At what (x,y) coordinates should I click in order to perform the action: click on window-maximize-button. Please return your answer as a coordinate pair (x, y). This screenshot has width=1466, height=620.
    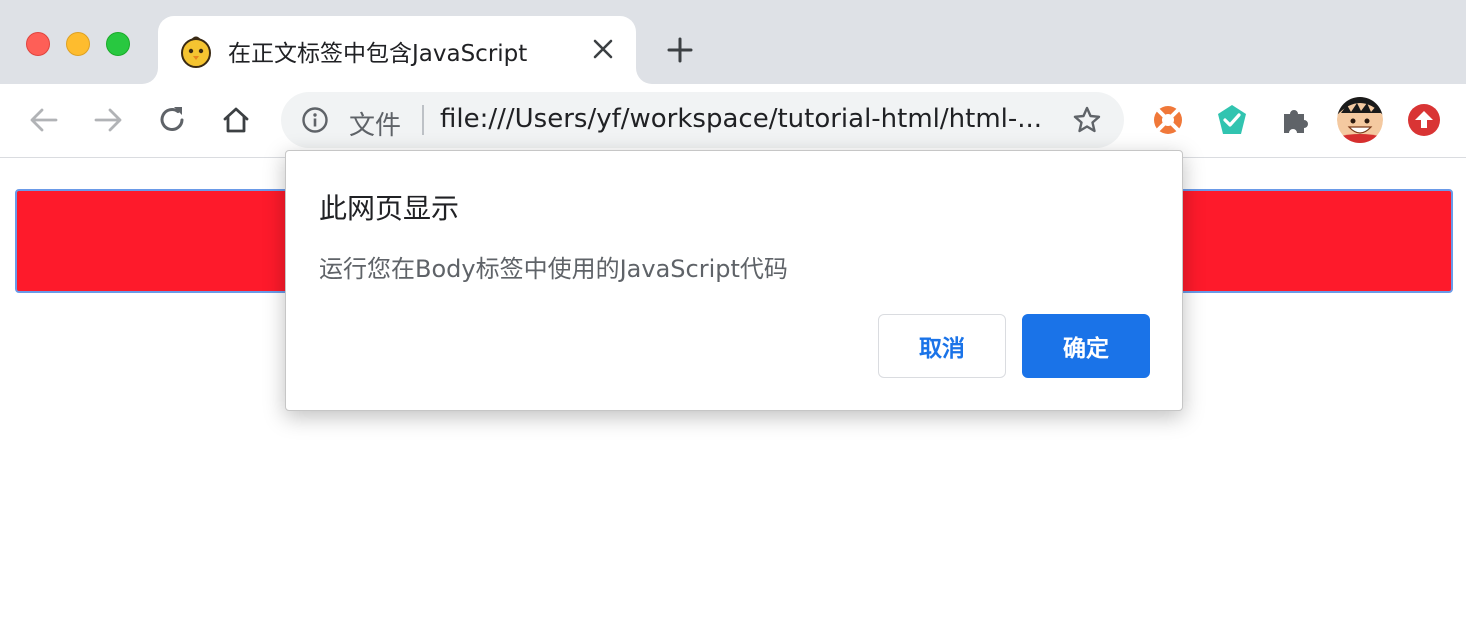
    Looking at the image, I should click on (118, 44).